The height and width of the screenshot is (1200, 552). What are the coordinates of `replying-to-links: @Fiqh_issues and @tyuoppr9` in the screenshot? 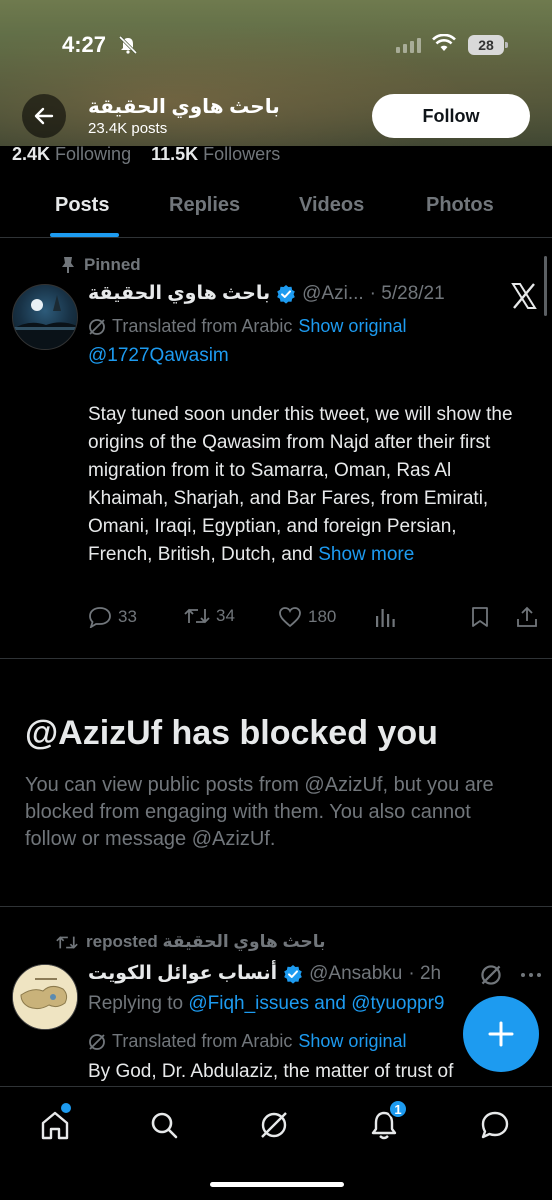 It's located at (316, 1003).